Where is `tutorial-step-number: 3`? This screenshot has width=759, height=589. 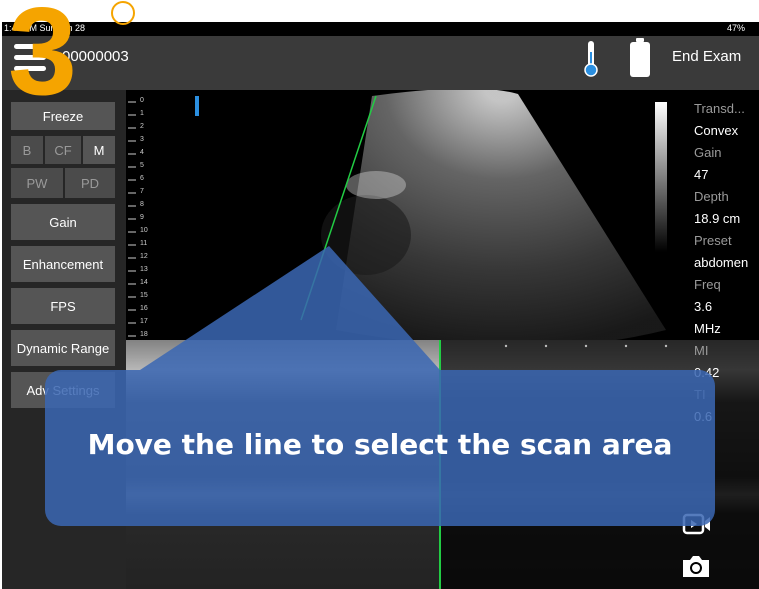
tutorial-step-number: 3 is located at coordinates (42, 60).